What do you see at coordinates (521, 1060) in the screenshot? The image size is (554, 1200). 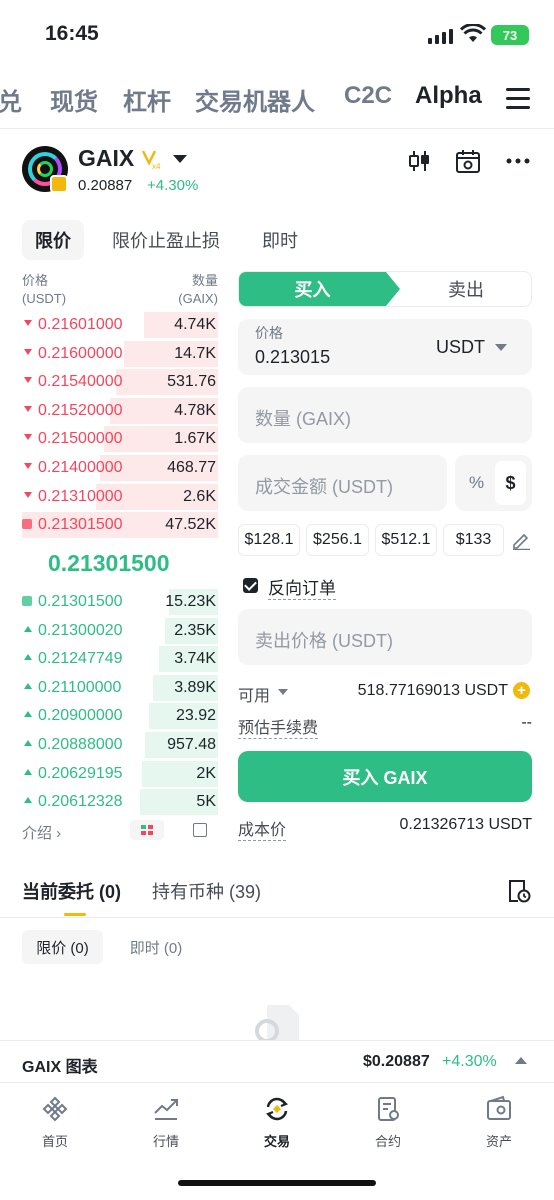 I see `chevron-up-icon` at bounding box center [521, 1060].